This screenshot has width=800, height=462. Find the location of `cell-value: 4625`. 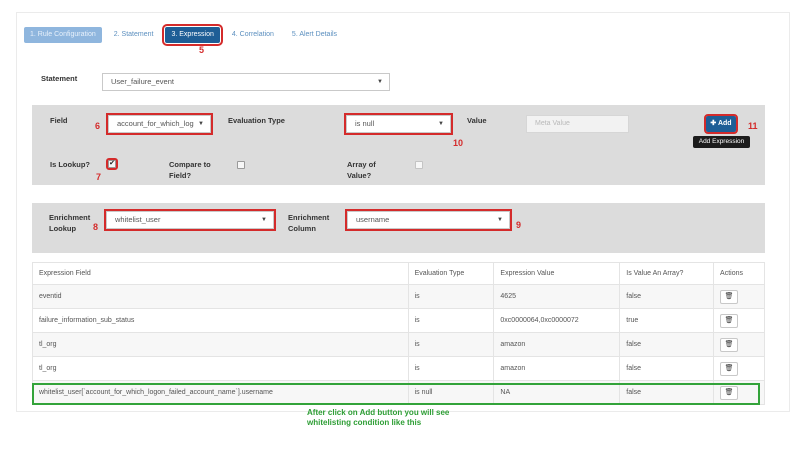

cell-value: 4625 is located at coordinates (557, 296).